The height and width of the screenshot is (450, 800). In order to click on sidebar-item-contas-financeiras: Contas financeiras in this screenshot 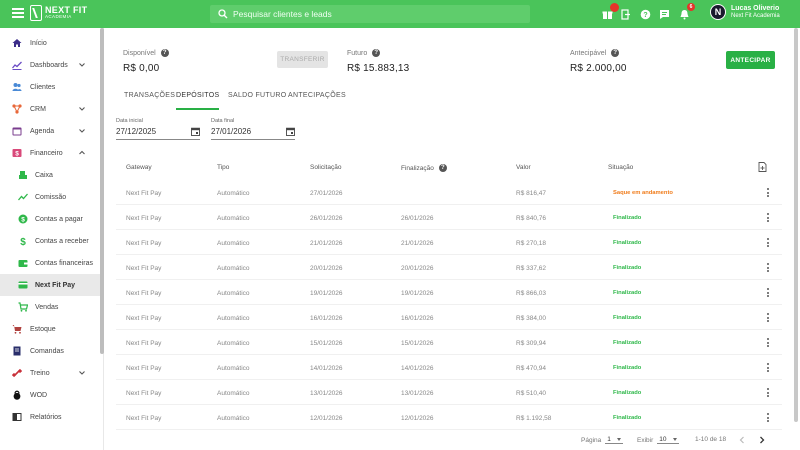, I will do `click(50, 263)`.